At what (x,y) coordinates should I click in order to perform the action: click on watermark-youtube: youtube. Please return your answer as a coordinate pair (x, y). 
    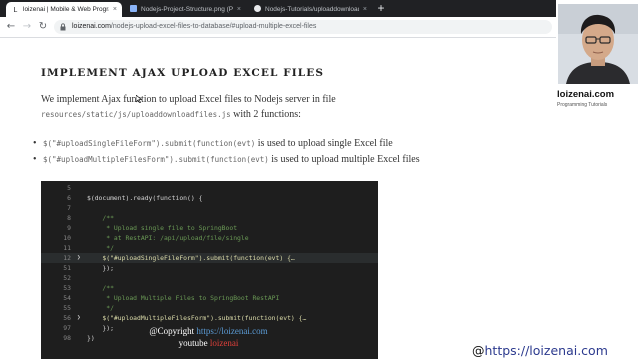
    Looking at the image, I should click on (193, 343).